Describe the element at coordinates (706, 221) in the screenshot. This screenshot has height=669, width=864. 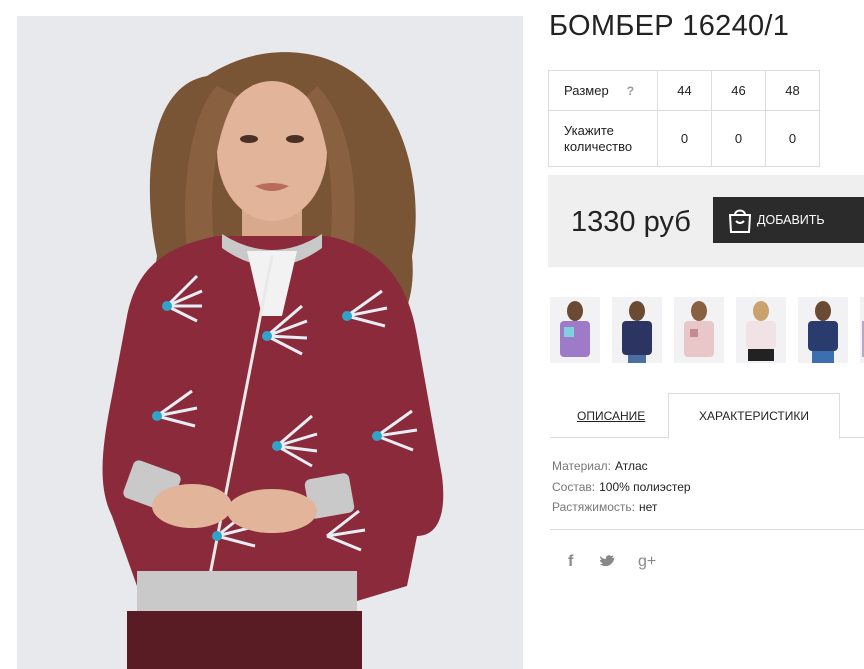
I see `price-bar: 1330 руб ДОБАВИТЬ` at that location.